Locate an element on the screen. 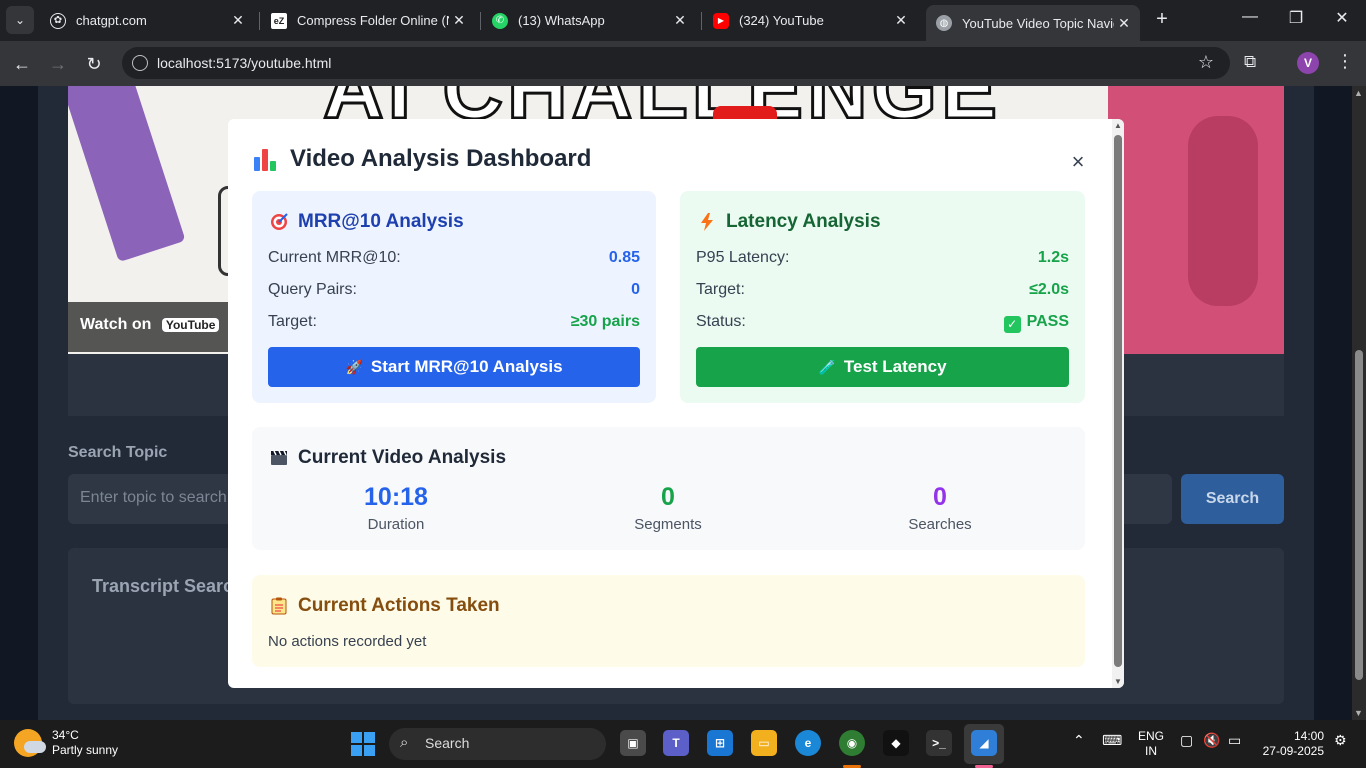 Image resolution: width=1366 pixels, height=768 pixels. bookmark-star-icon: ☆ is located at coordinates (1206, 62).